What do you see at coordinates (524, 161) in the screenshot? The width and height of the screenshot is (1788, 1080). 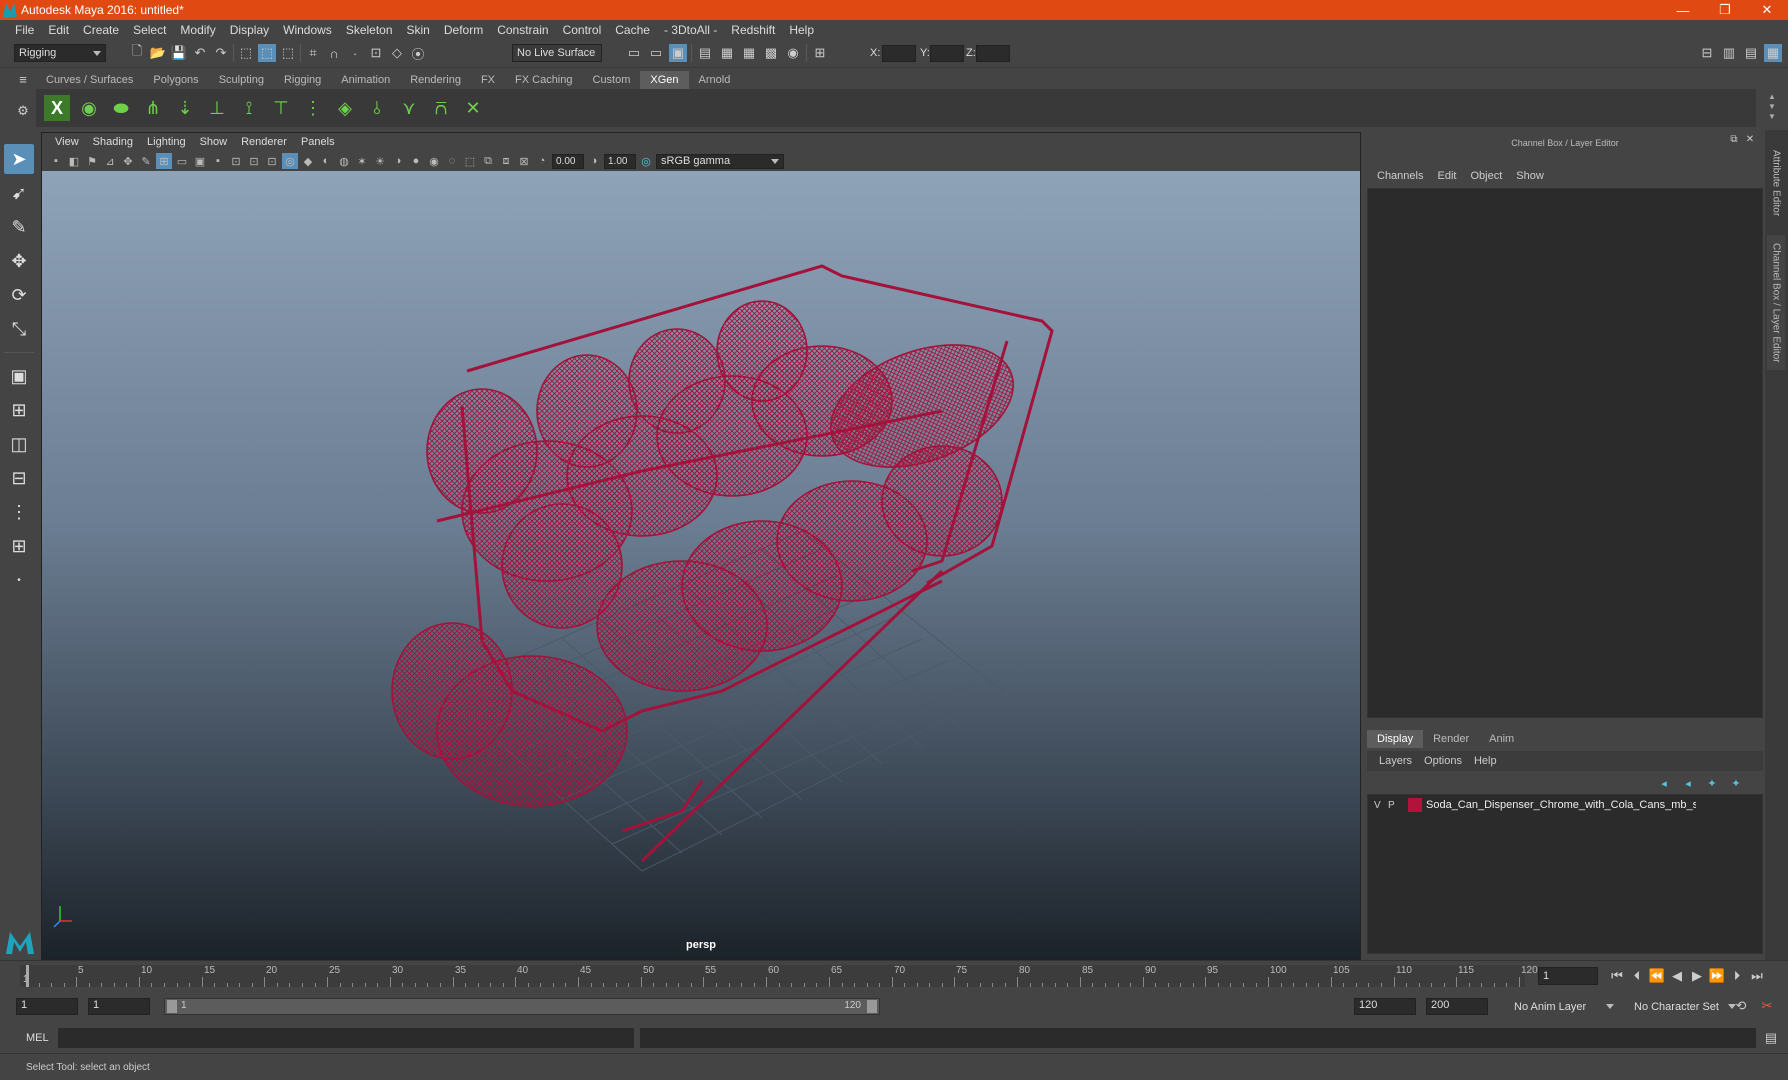 I see `xray-components-icon: ⊠` at bounding box center [524, 161].